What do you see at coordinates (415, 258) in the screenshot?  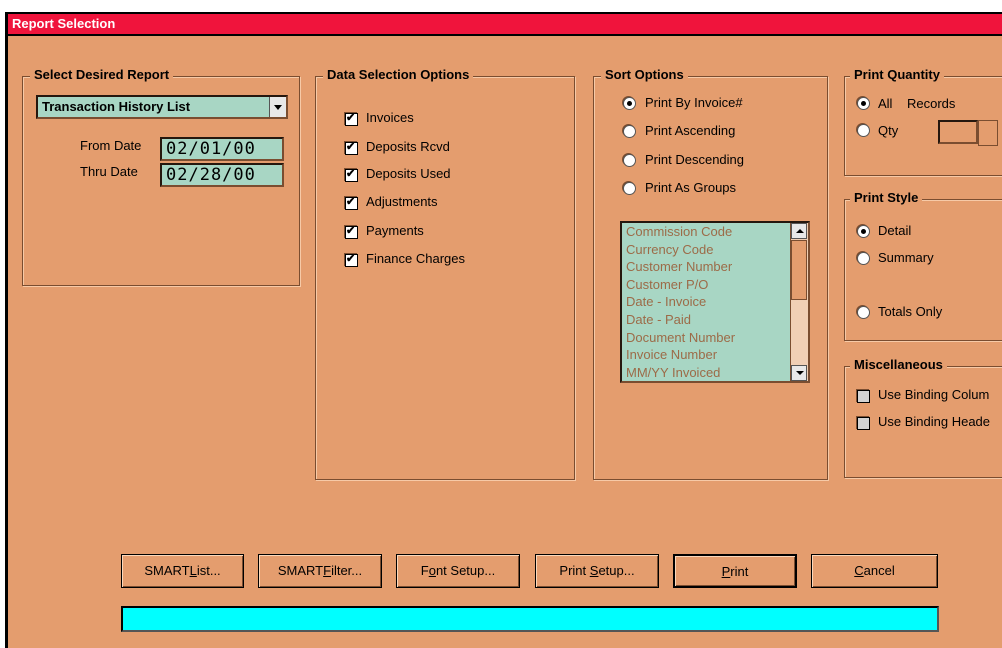 I see `checkbox-label: Finance Charges` at bounding box center [415, 258].